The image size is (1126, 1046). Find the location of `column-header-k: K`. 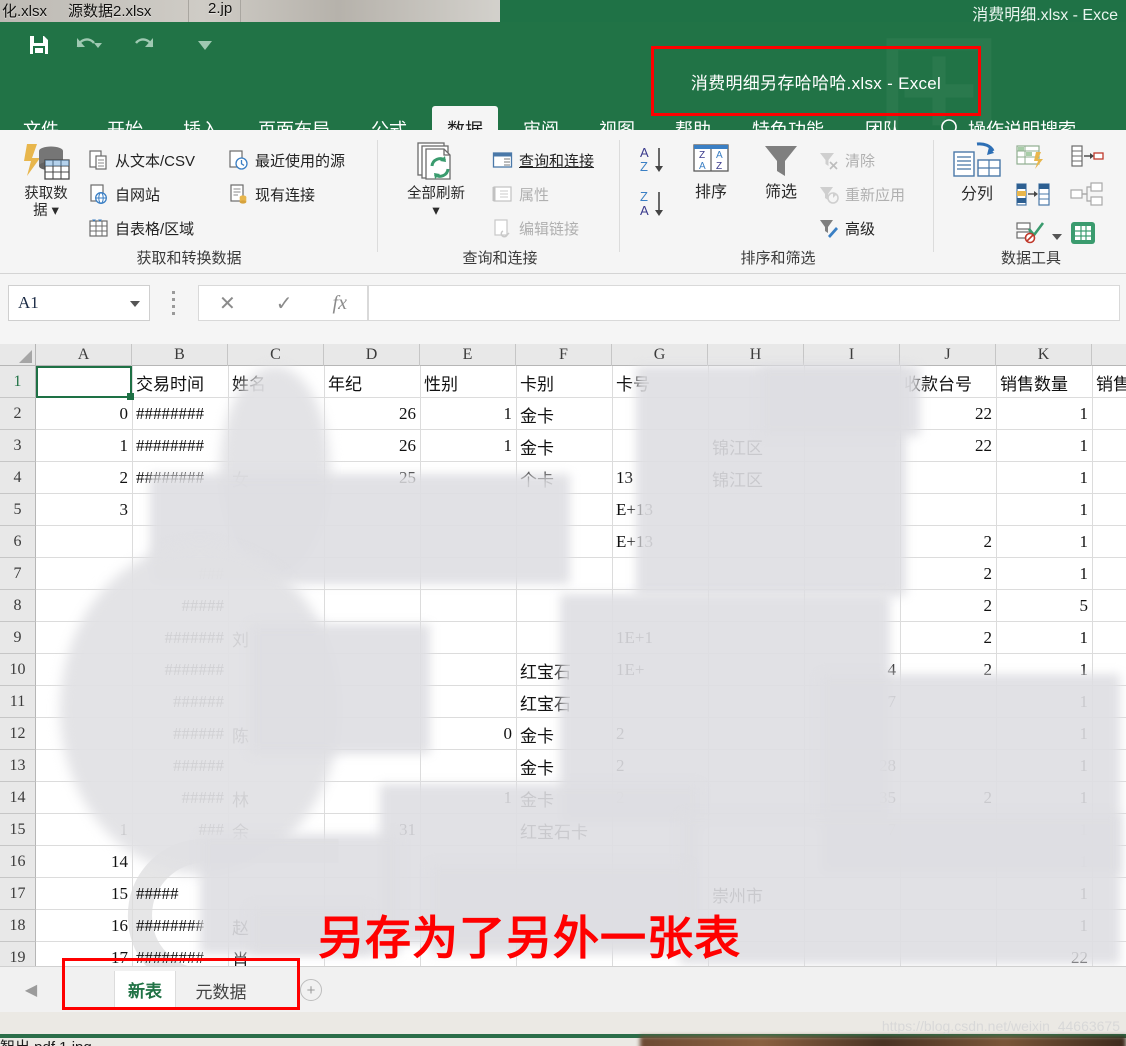

column-header-k: K is located at coordinates (1044, 355).